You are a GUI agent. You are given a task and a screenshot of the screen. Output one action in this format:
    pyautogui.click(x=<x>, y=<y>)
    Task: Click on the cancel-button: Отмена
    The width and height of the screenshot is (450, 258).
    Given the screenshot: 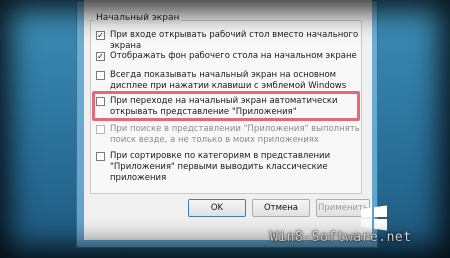 What is the action you would take?
    pyautogui.click(x=281, y=208)
    